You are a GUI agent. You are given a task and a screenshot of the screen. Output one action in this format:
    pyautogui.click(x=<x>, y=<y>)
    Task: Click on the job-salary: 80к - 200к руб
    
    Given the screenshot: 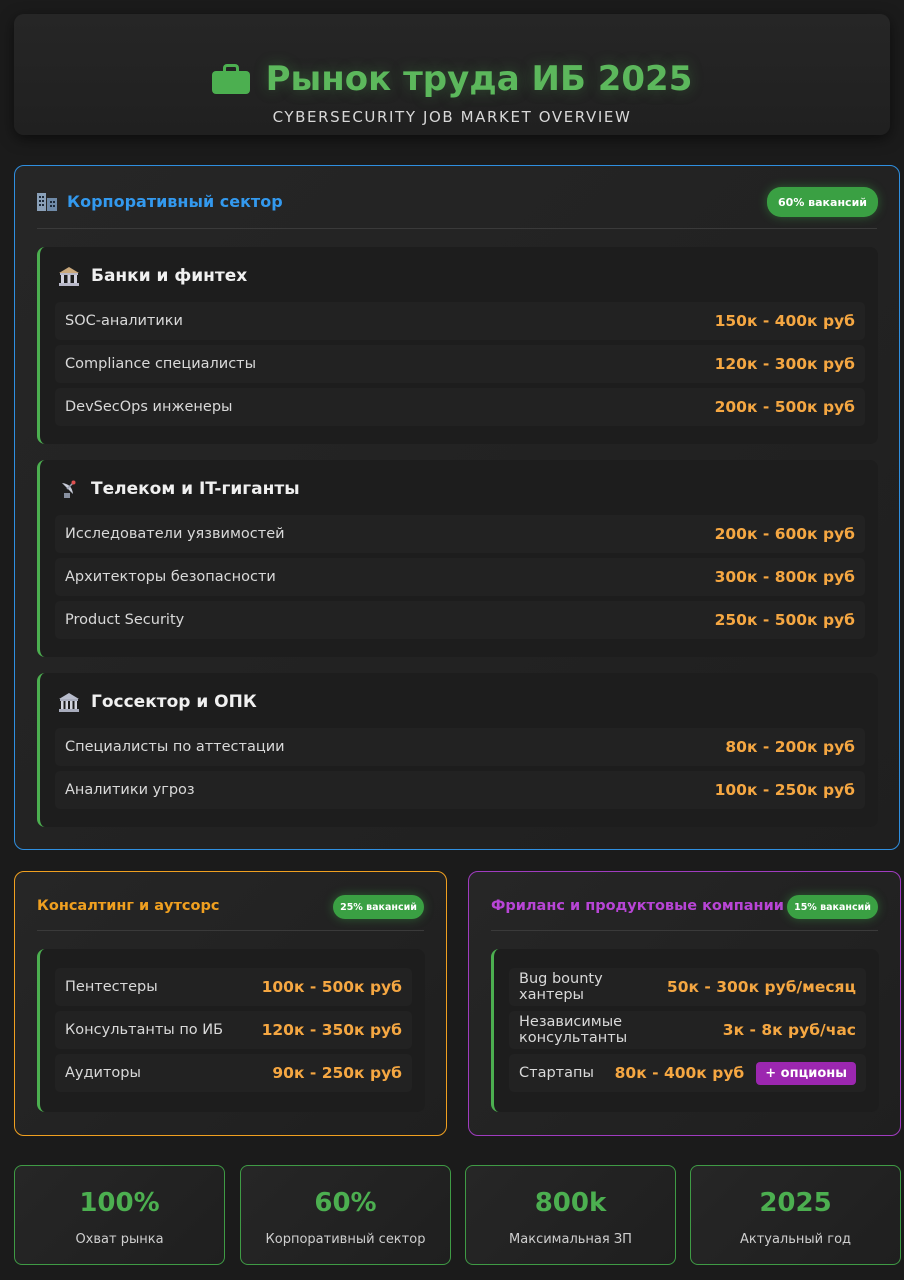 What is the action you would take?
    pyautogui.click(x=790, y=747)
    